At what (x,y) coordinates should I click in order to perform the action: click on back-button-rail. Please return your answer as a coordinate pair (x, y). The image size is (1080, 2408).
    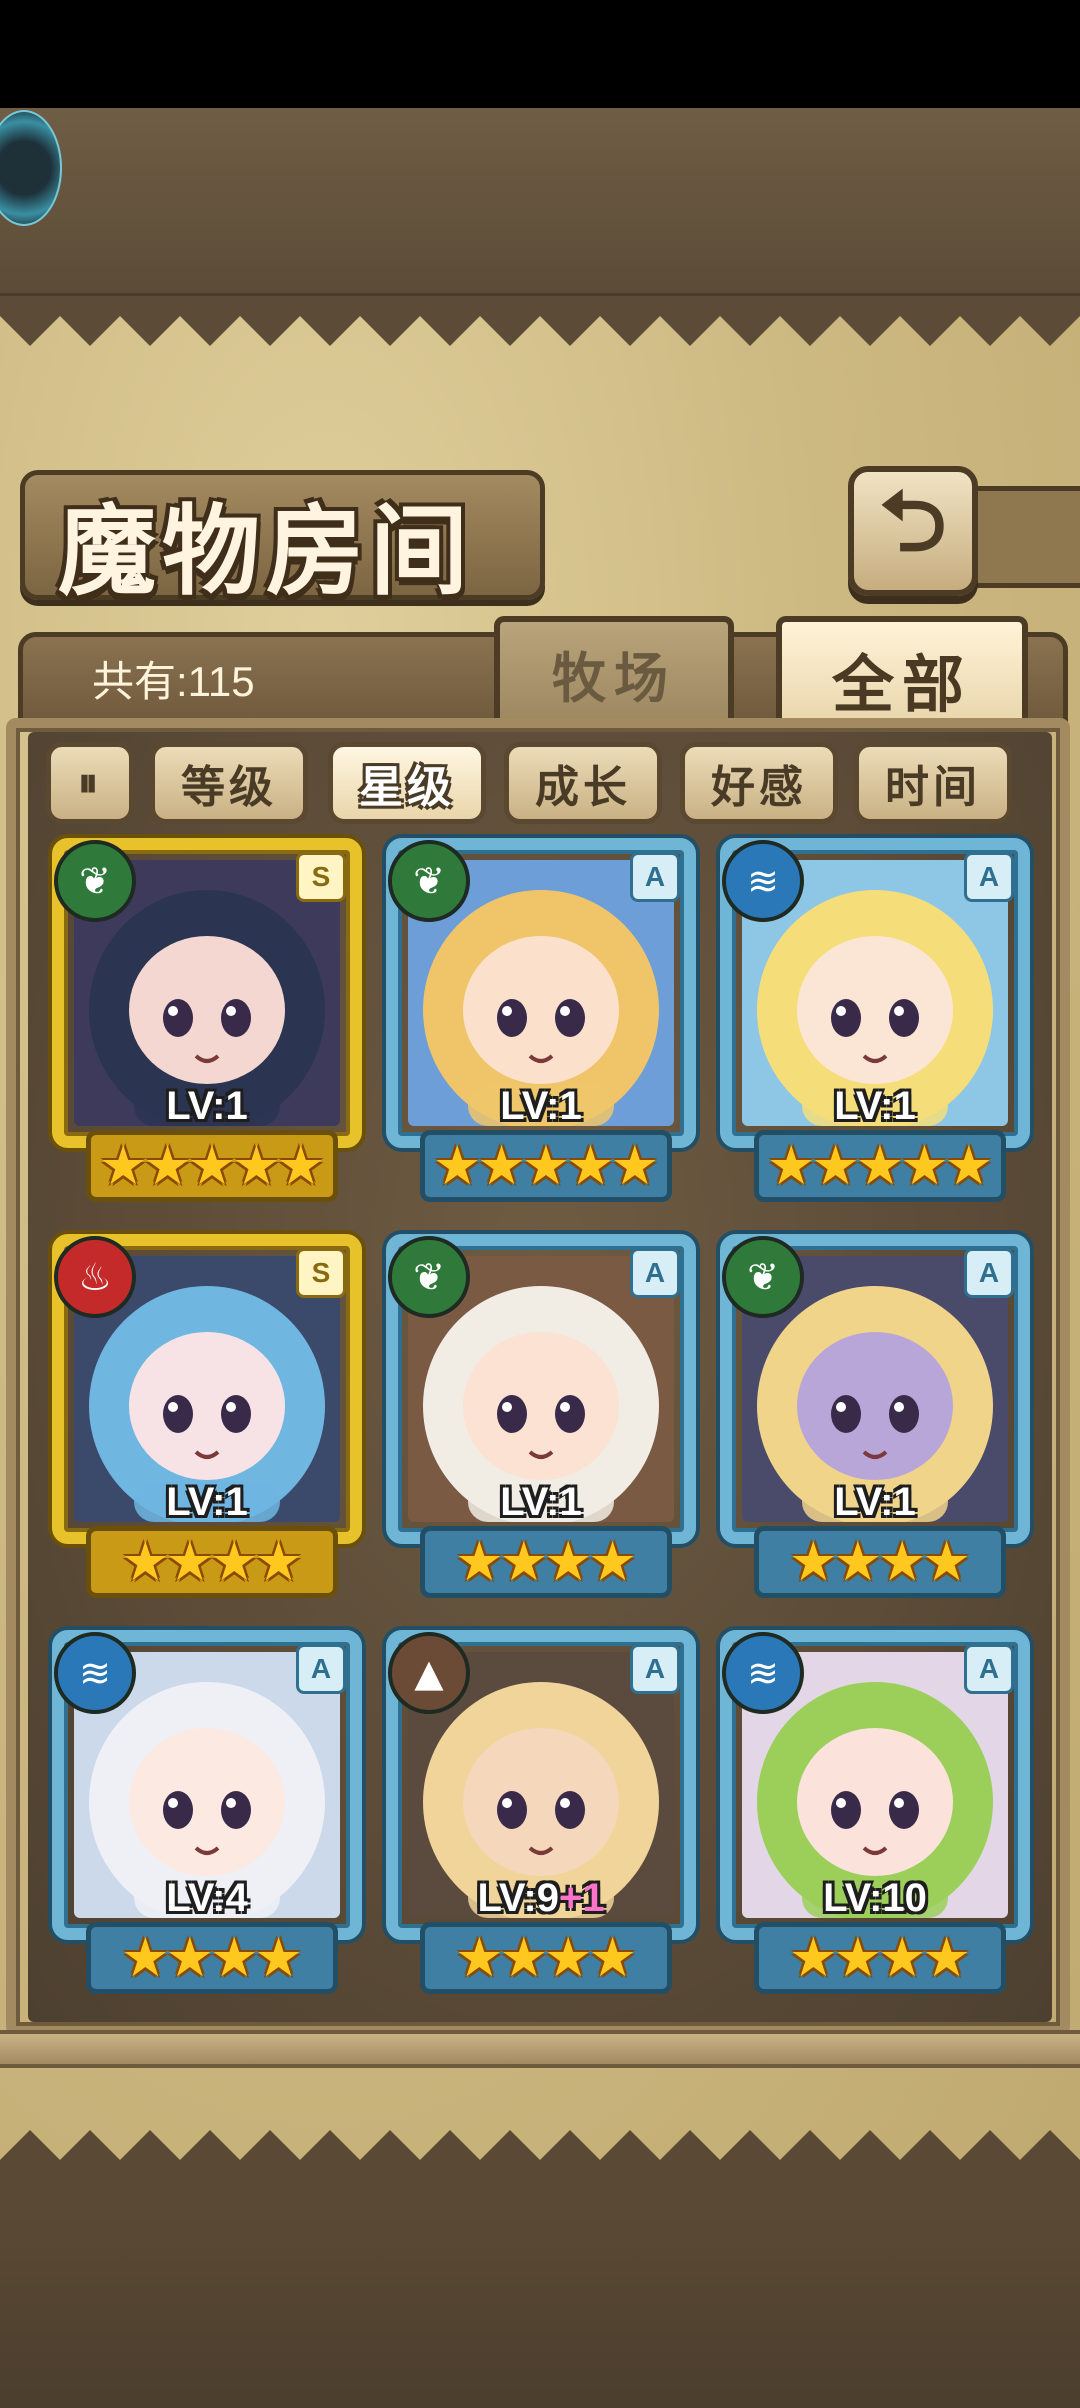
    Looking at the image, I should click on (1026, 537).